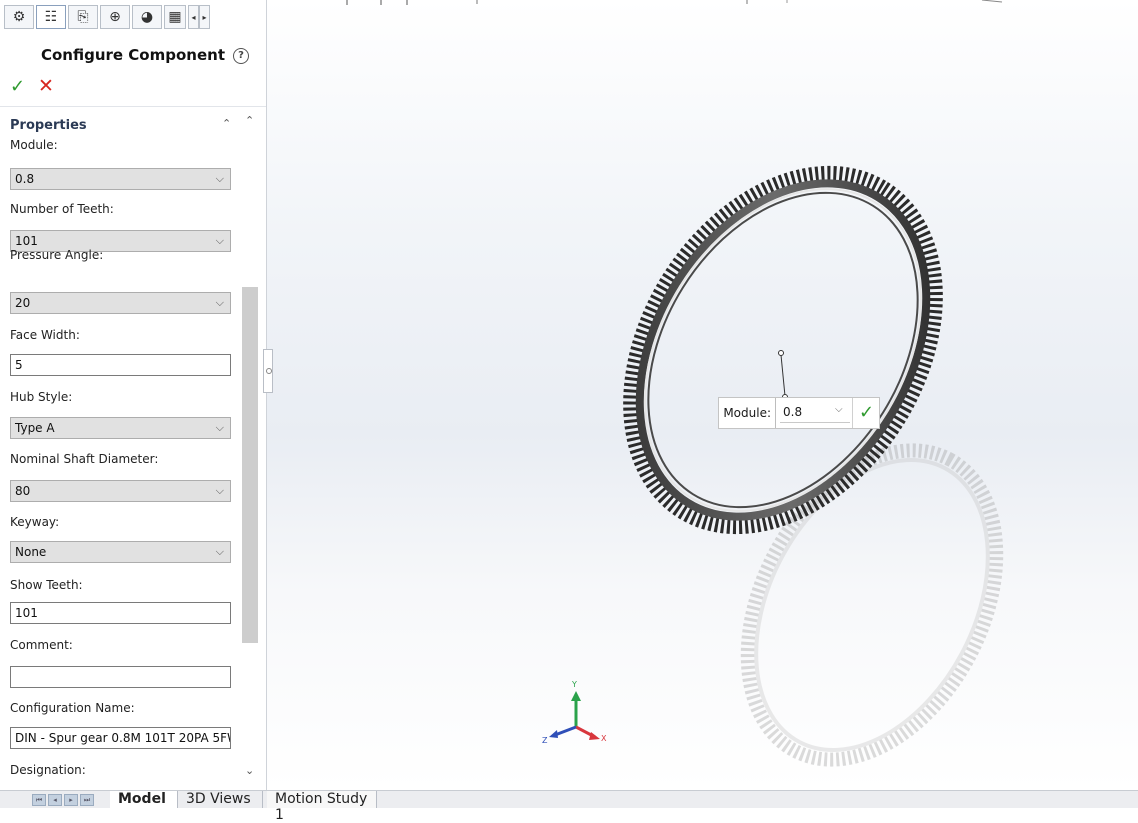  Describe the element at coordinates (46, 86) in the screenshot. I see `cancel-button: ✕` at that location.